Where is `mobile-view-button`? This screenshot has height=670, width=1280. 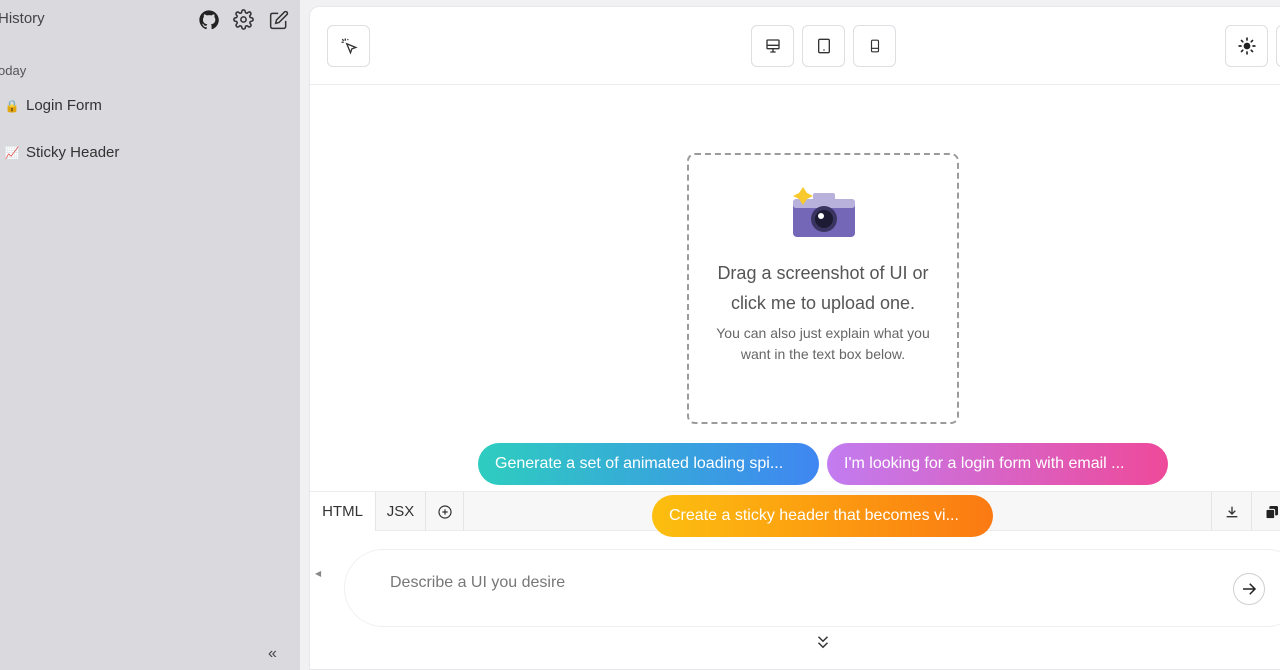 mobile-view-button is located at coordinates (874, 46).